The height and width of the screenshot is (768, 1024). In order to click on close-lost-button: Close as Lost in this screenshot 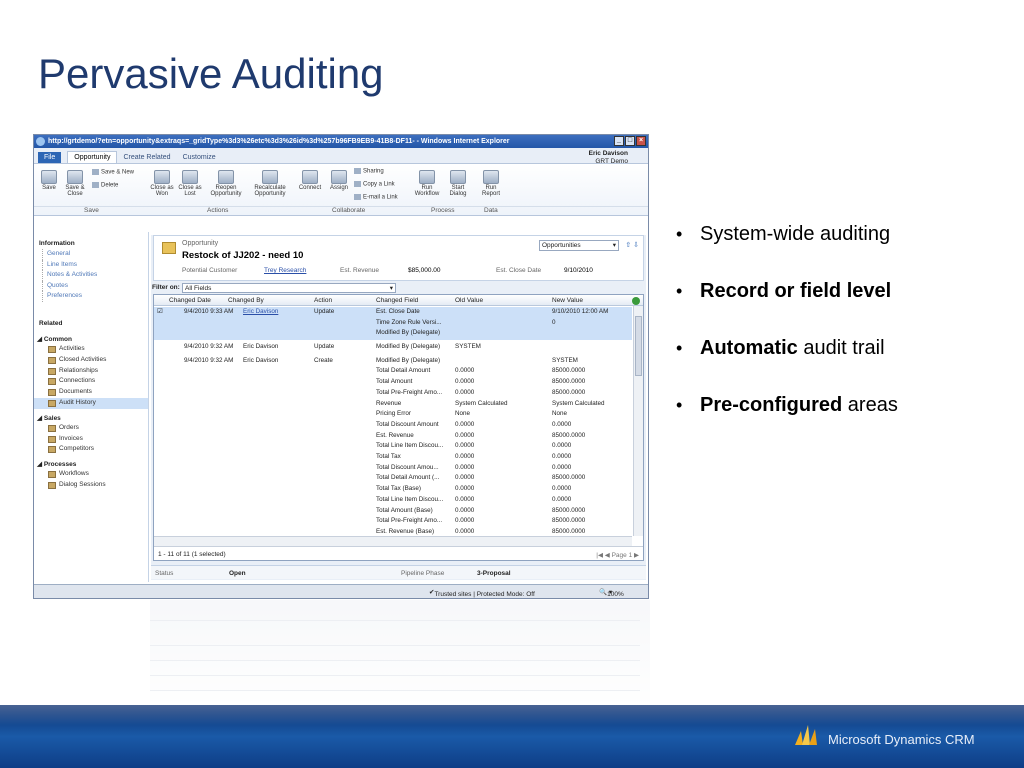, I will do `click(190, 183)`.